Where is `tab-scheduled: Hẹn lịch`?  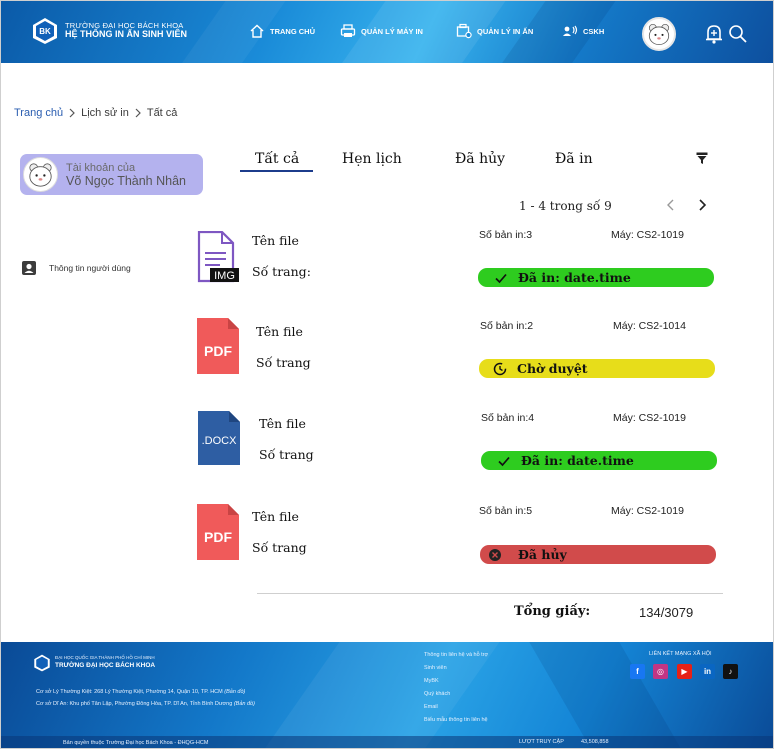 tab-scheduled: Hẹn lịch is located at coordinates (372, 159).